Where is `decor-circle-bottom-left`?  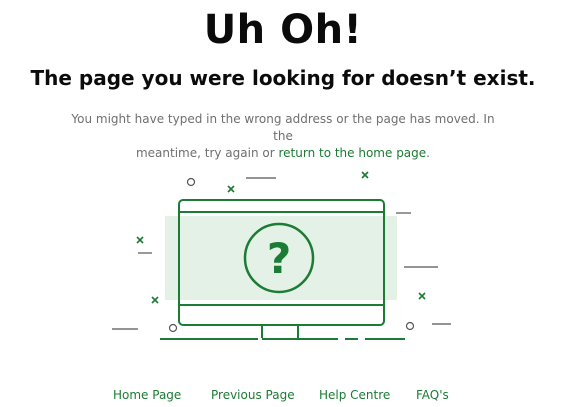 decor-circle-bottom-left is located at coordinates (173, 328).